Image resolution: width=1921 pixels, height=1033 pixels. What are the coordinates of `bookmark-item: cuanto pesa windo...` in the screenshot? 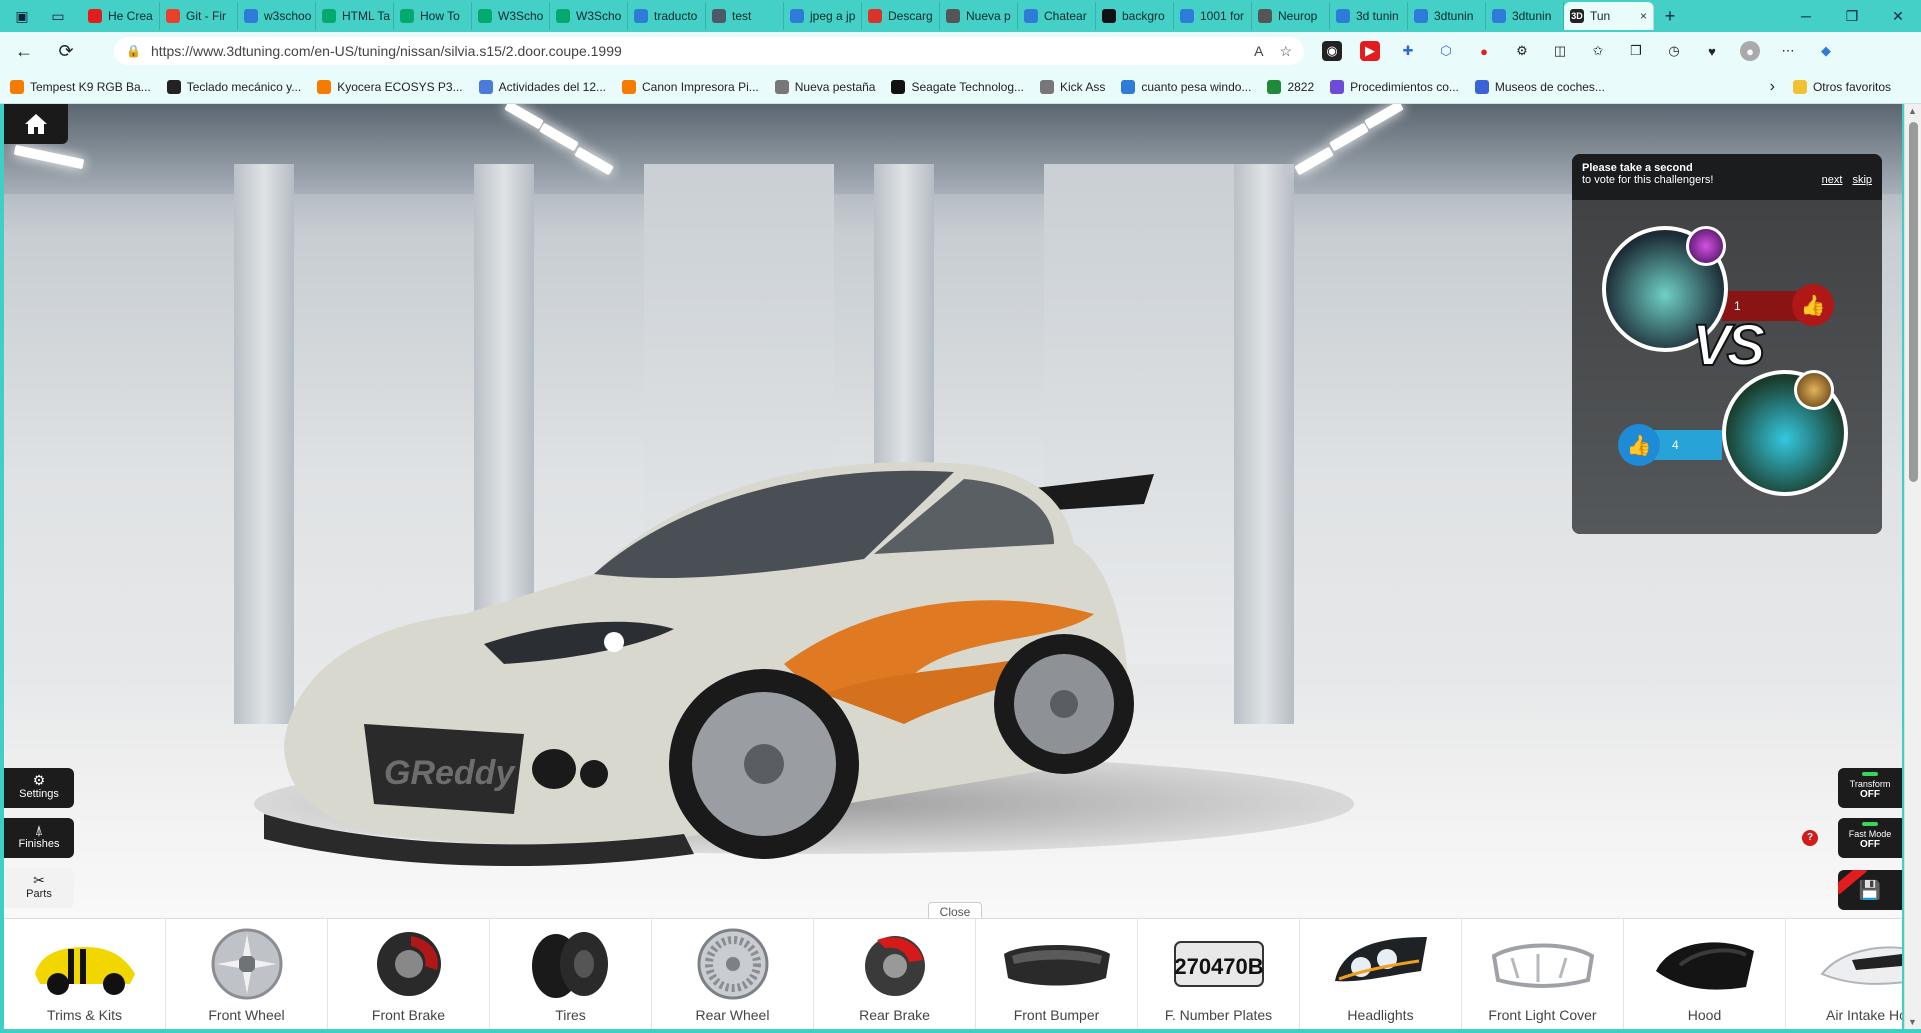 It's located at (1186, 86).